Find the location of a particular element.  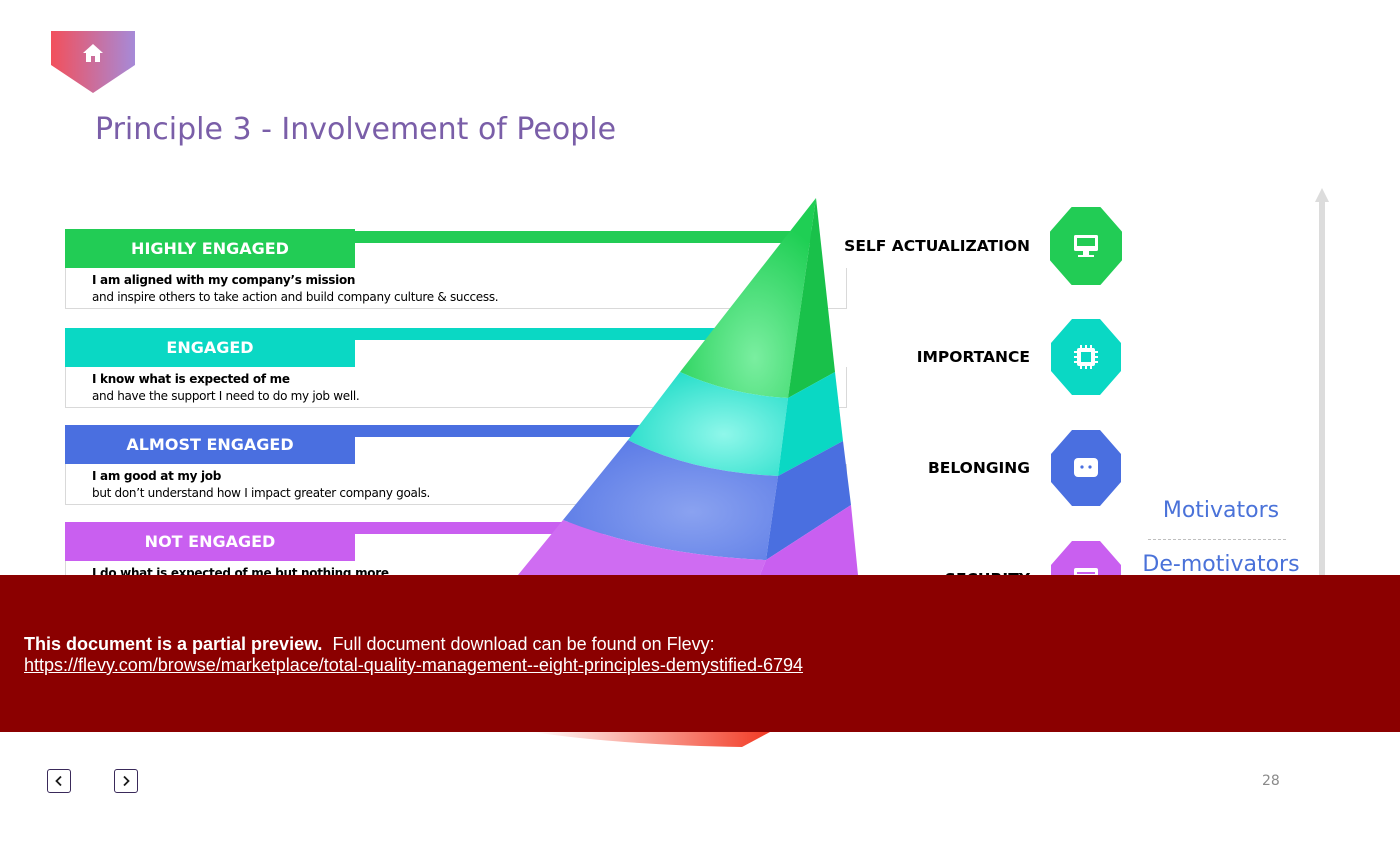

page-number: 28 is located at coordinates (1271, 781).